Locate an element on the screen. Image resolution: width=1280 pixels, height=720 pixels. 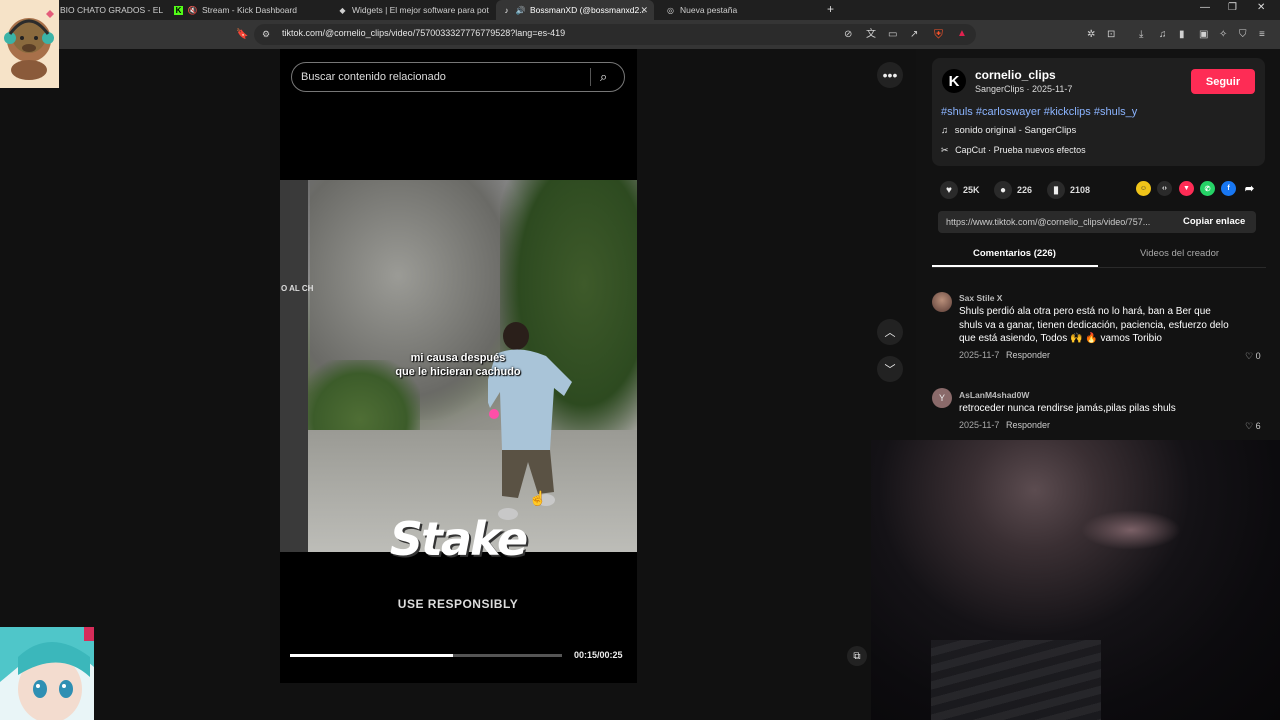
comment-like-count: 6 is located at coordinates (1258, 426).